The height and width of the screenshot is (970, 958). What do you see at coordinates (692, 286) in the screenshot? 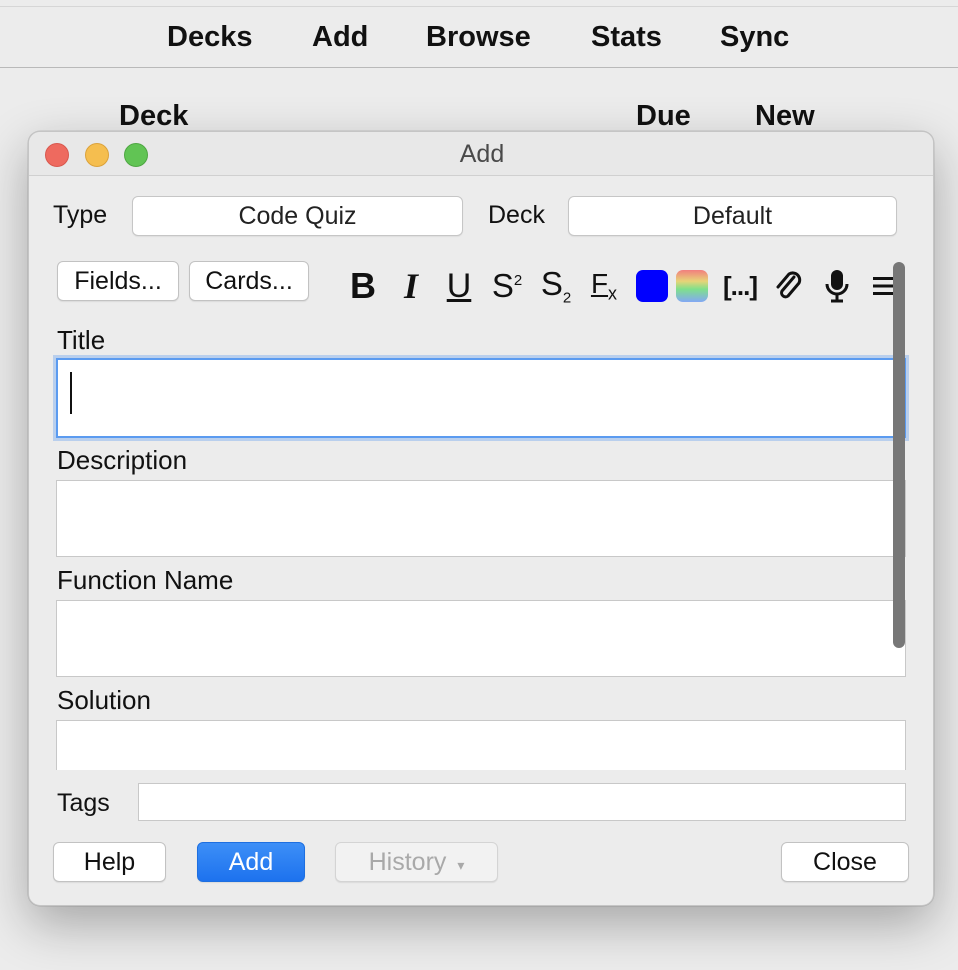
I see `highlight-color-icon` at bounding box center [692, 286].